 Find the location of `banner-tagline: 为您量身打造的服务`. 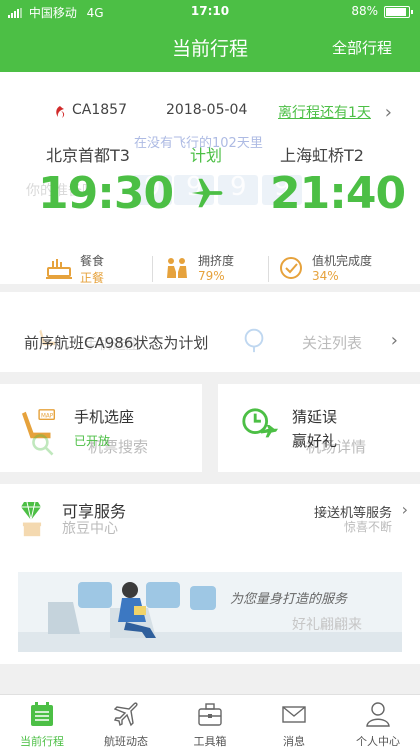

banner-tagline: 为您量身打造的服务 is located at coordinates (289, 599).